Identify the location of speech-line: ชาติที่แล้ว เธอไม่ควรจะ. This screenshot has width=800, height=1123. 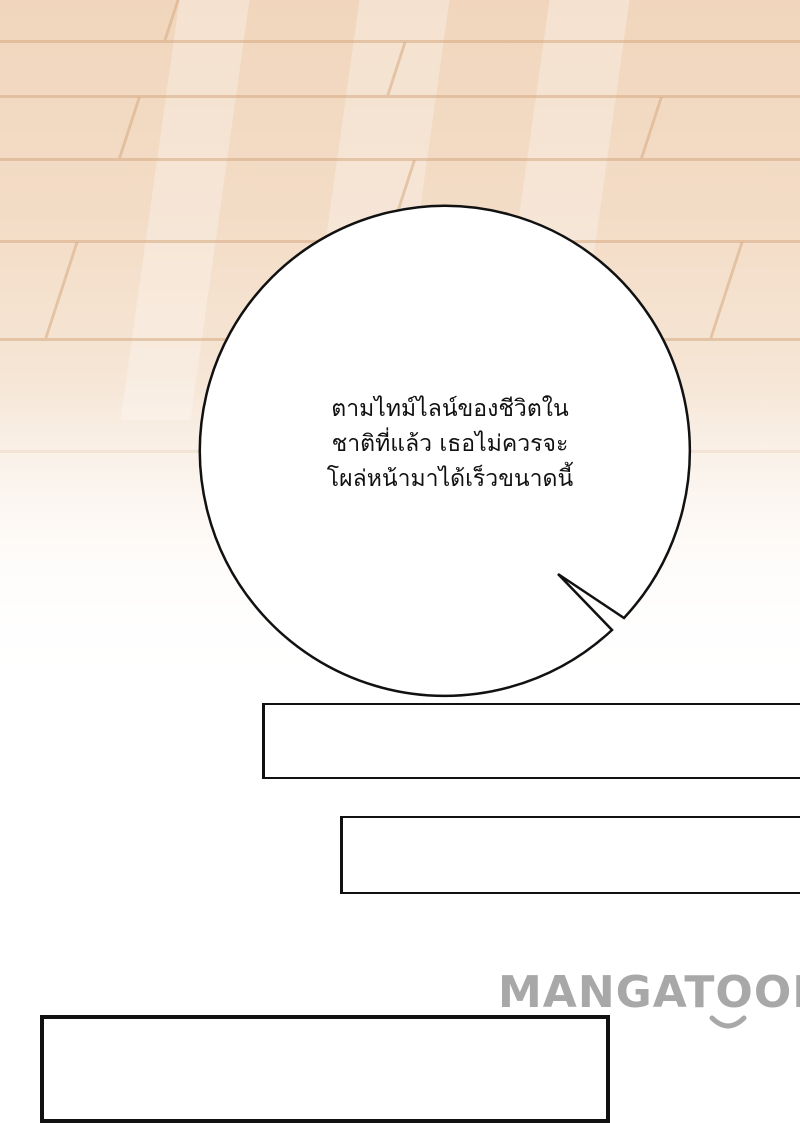
(450, 444).